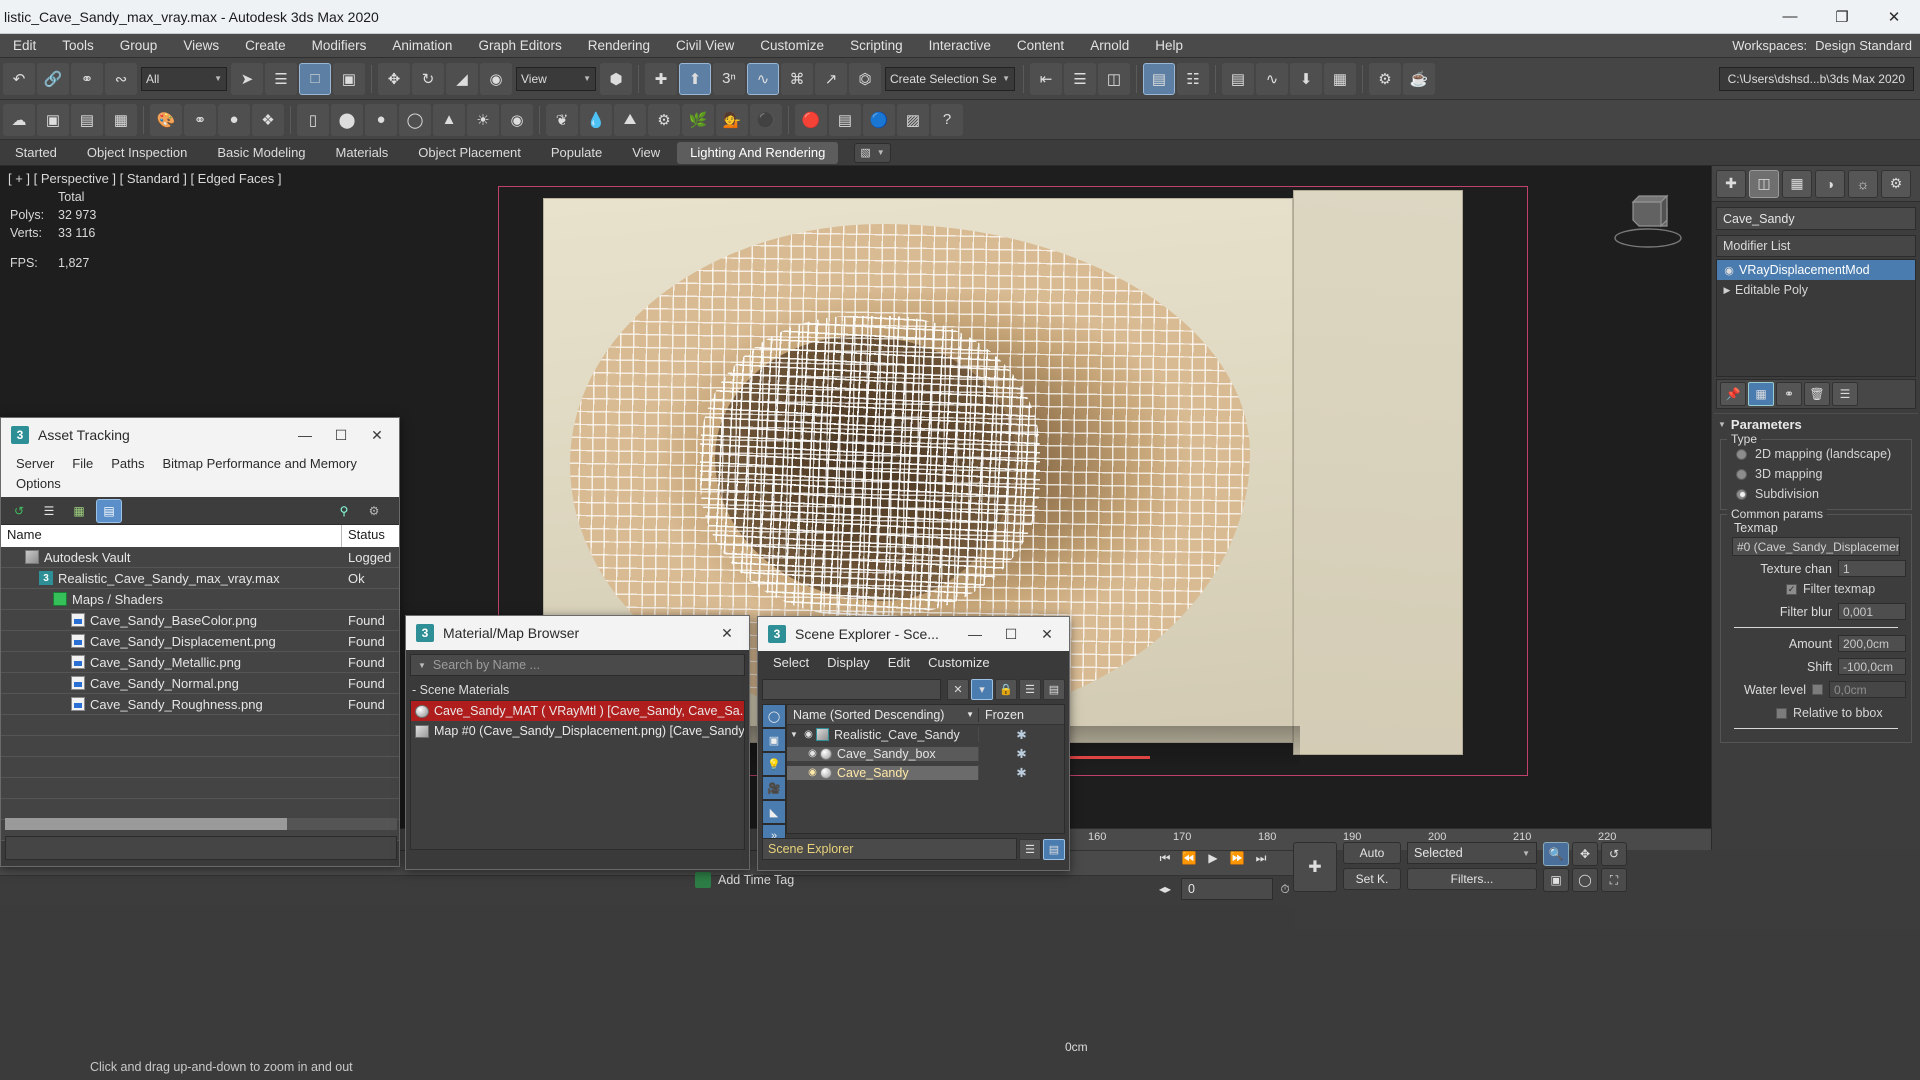 The height and width of the screenshot is (1080, 1920). What do you see at coordinates (596, 119) in the screenshot?
I see `fluid-icon: 💧` at bounding box center [596, 119].